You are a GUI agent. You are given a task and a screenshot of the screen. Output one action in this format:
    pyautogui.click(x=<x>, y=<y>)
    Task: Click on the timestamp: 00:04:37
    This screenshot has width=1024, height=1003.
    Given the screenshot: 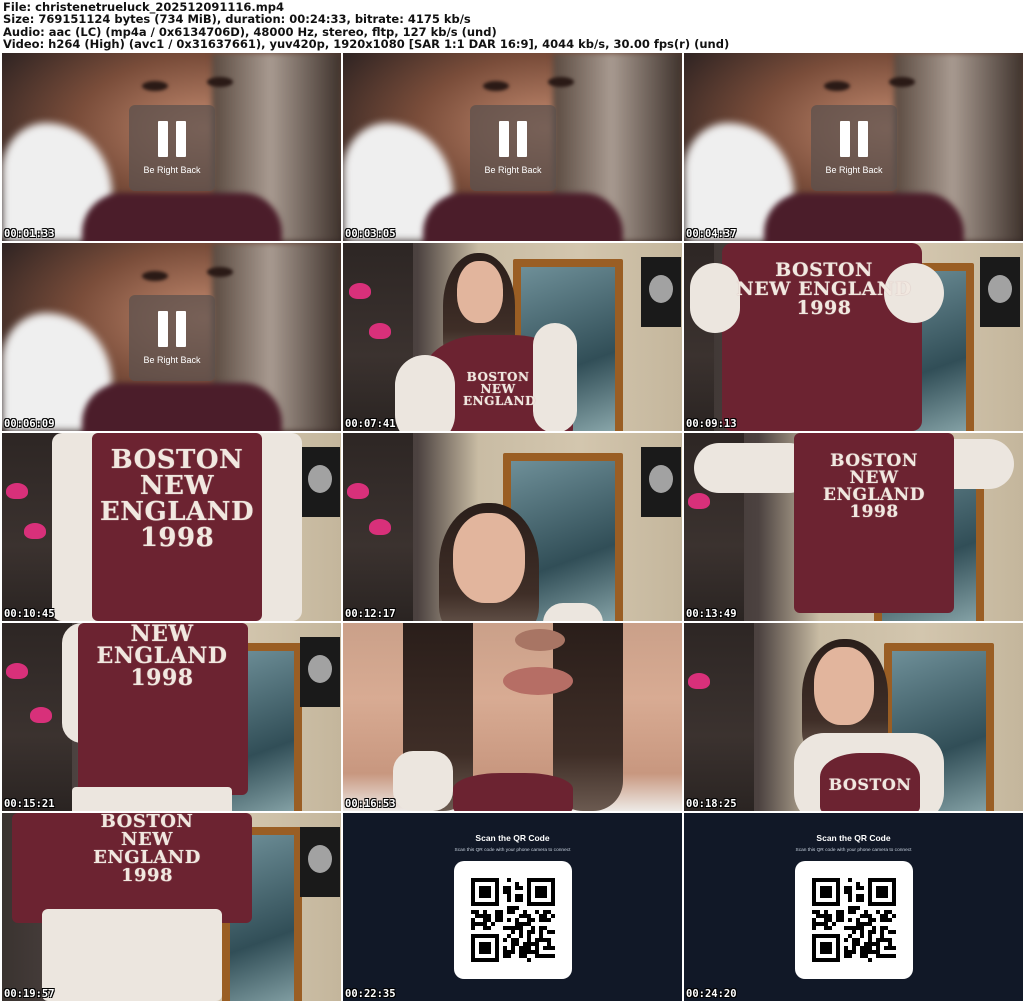 What is the action you would take?
    pyautogui.click(x=711, y=234)
    